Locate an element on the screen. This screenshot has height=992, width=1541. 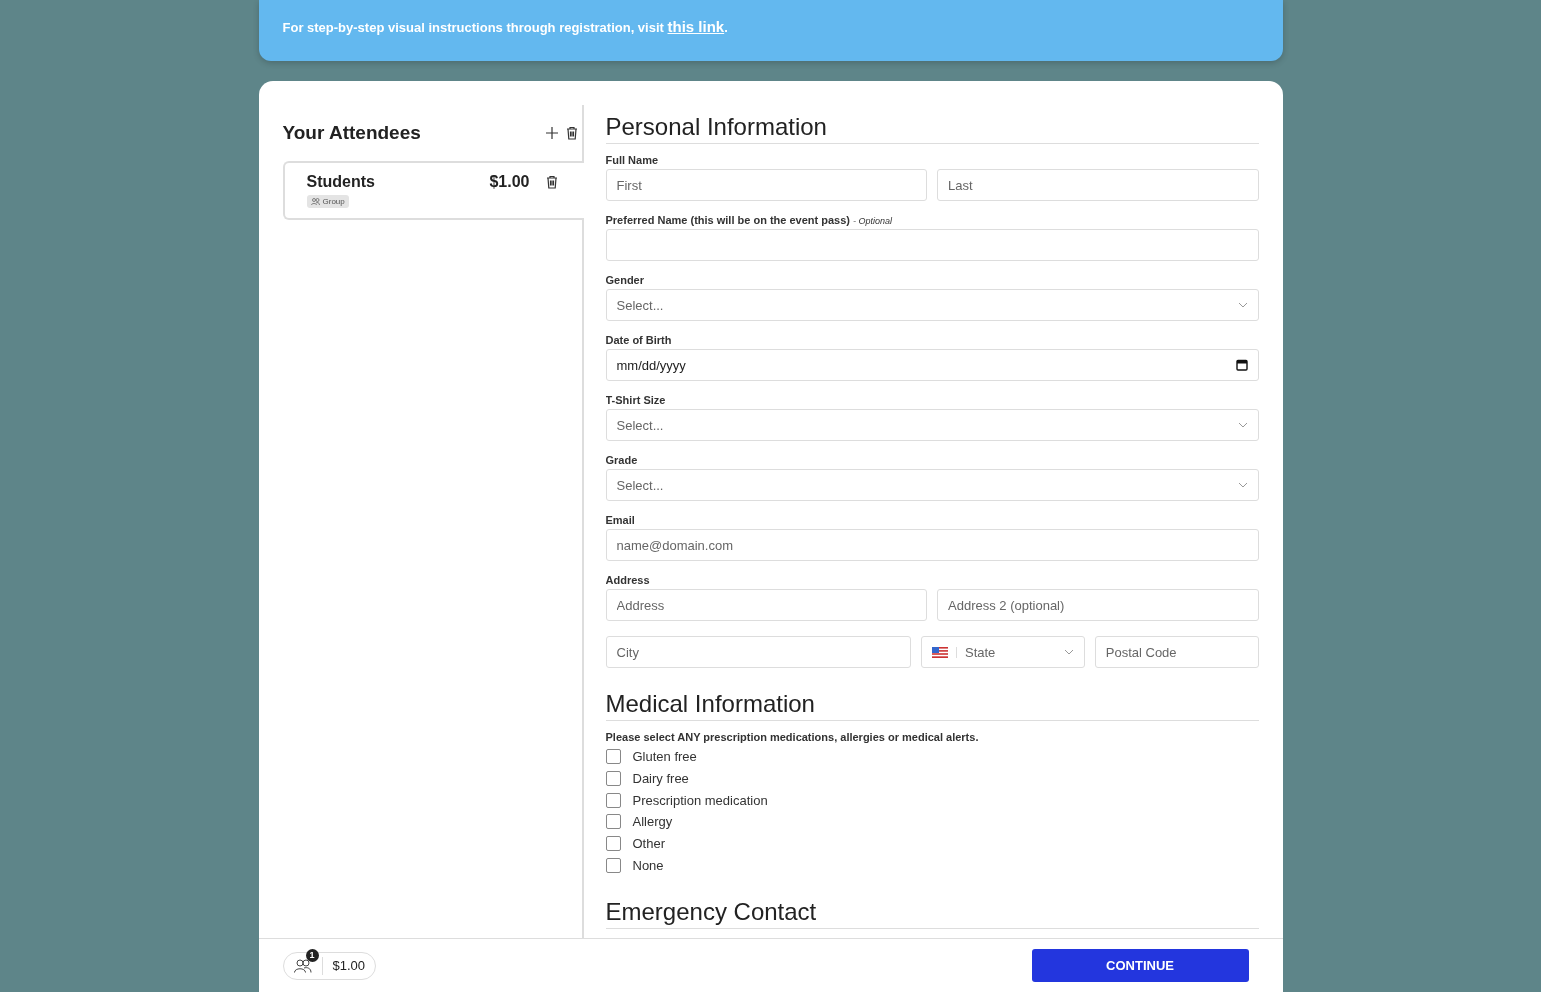
text-field: name@domain.com is located at coordinates (932, 545).